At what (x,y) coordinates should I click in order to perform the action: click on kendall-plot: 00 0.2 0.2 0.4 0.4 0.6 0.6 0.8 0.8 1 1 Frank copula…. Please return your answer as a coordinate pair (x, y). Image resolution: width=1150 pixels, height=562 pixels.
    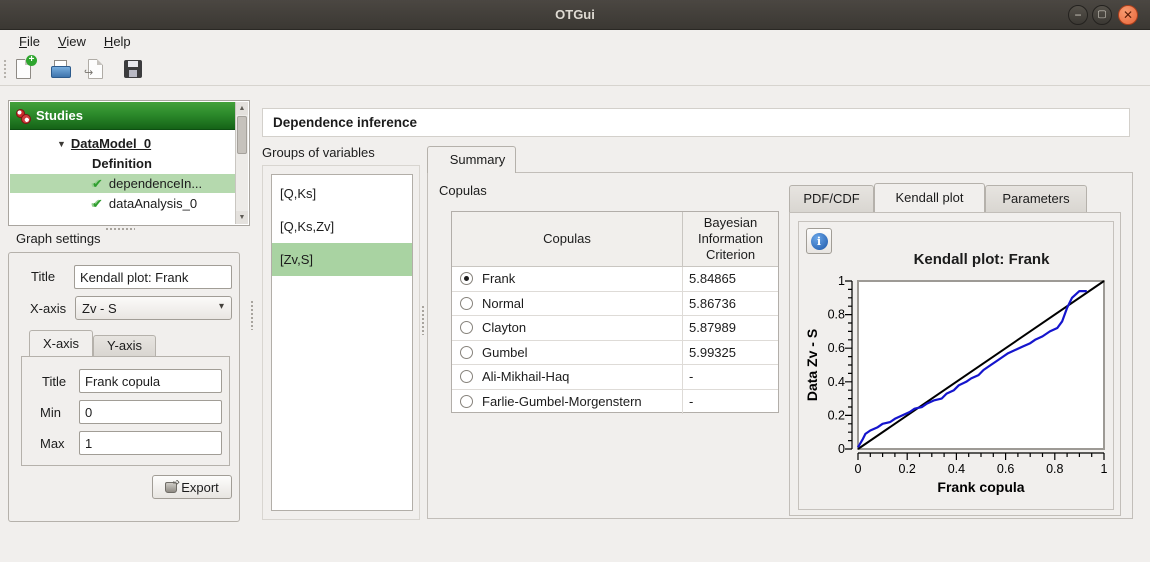
    Looking at the image, I should click on (956, 384).